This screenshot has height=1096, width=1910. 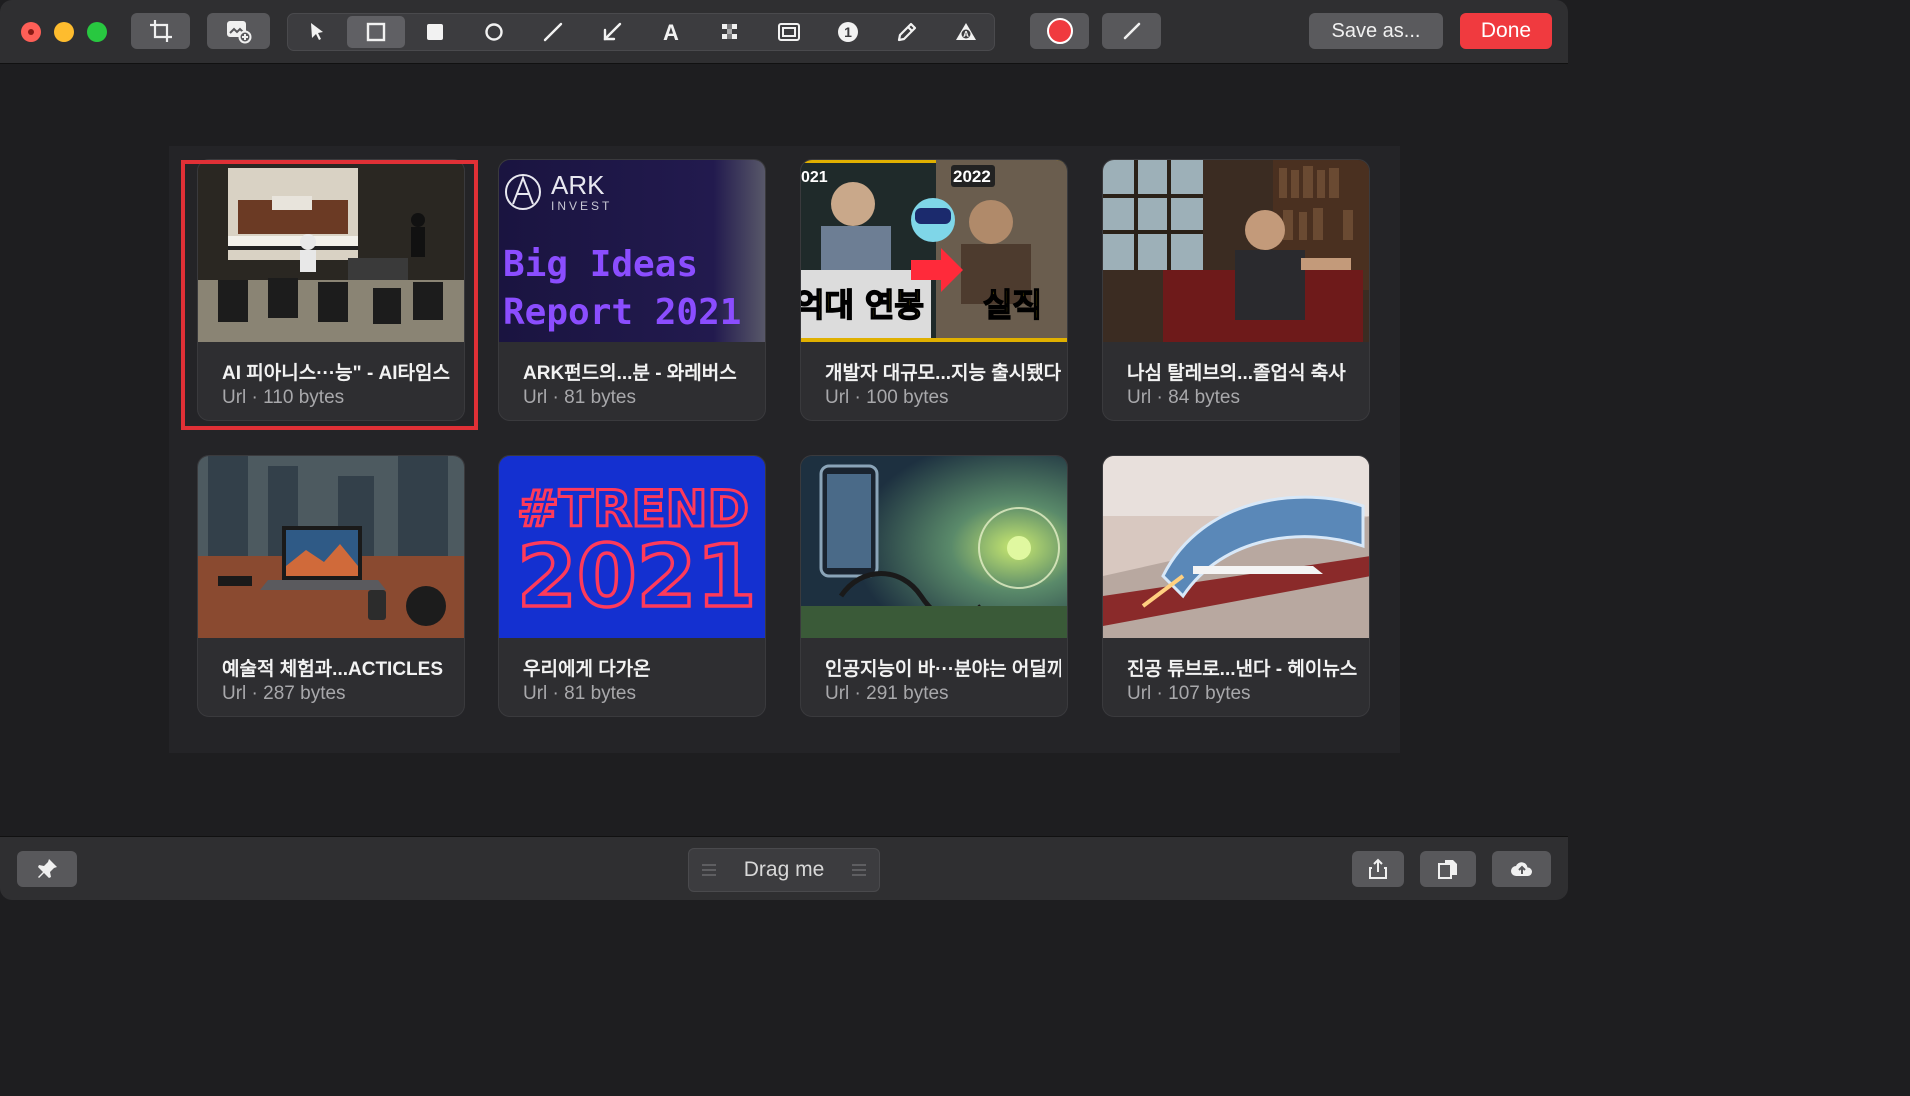 I want to click on tool-select, so click(x=317, y=32).